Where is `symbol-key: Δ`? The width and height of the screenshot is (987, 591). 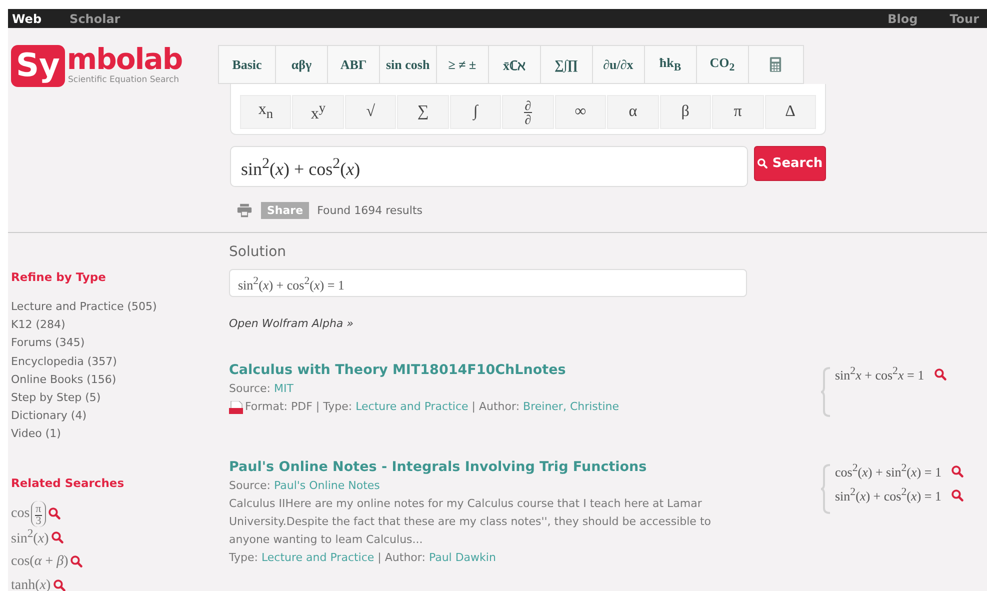 symbol-key: Δ is located at coordinates (790, 112).